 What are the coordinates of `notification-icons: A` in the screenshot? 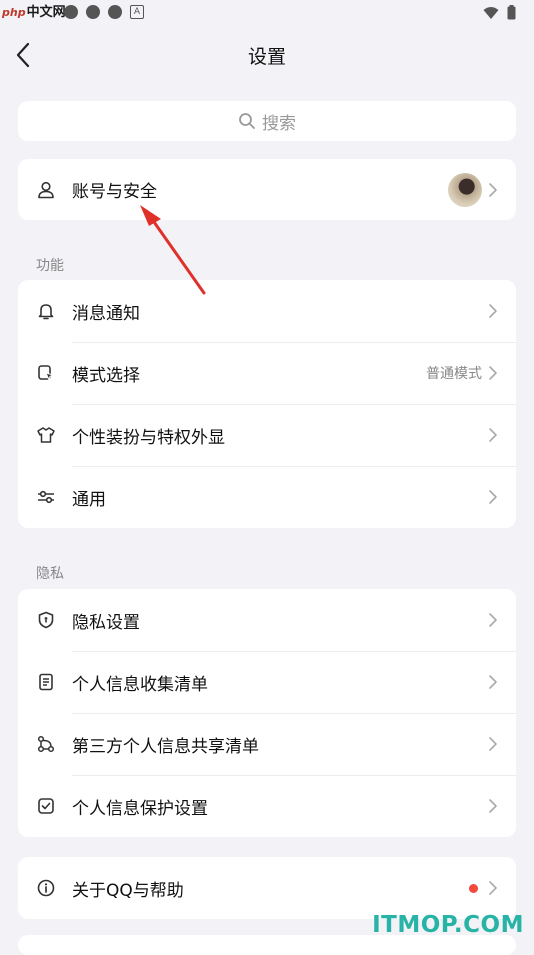 It's located at (104, 12).